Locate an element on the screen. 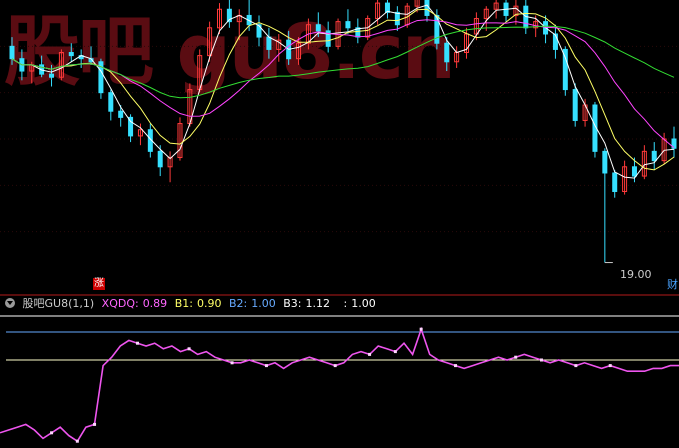 The width and height of the screenshot is (679, 448). chevron-down-icon is located at coordinates (10, 303).